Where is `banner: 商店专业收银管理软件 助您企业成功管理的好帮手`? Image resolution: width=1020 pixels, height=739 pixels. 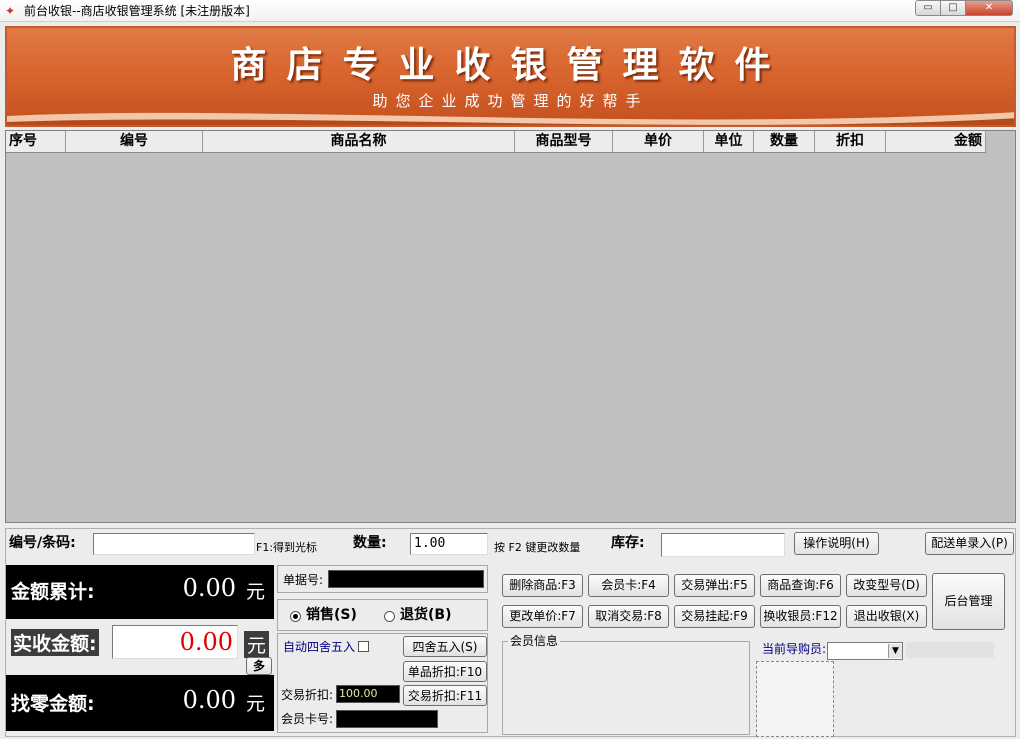
banner: 商店专业收银管理软件 助您企业成功管理的好帮手 is located at coordinates (510, 76).